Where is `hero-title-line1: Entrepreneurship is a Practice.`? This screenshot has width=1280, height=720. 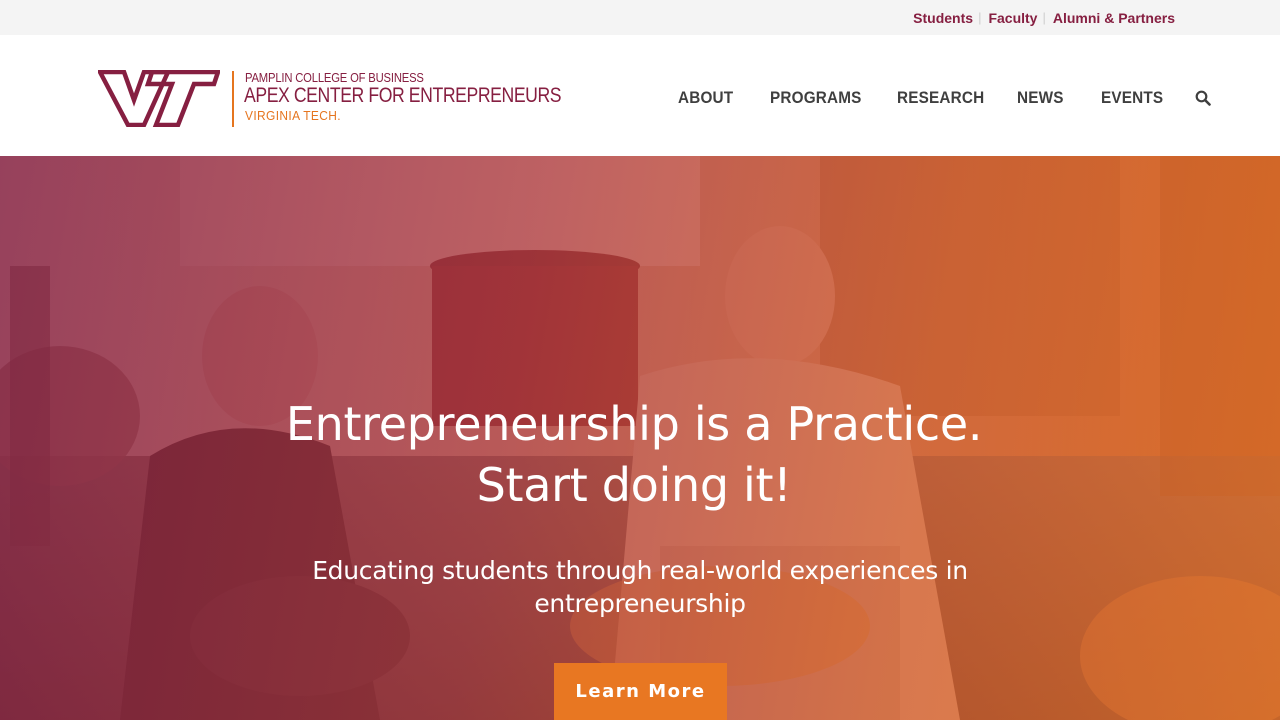 hero-title-line1: Entrepreneurship is a Practice. is located at coordinates (634, 424).